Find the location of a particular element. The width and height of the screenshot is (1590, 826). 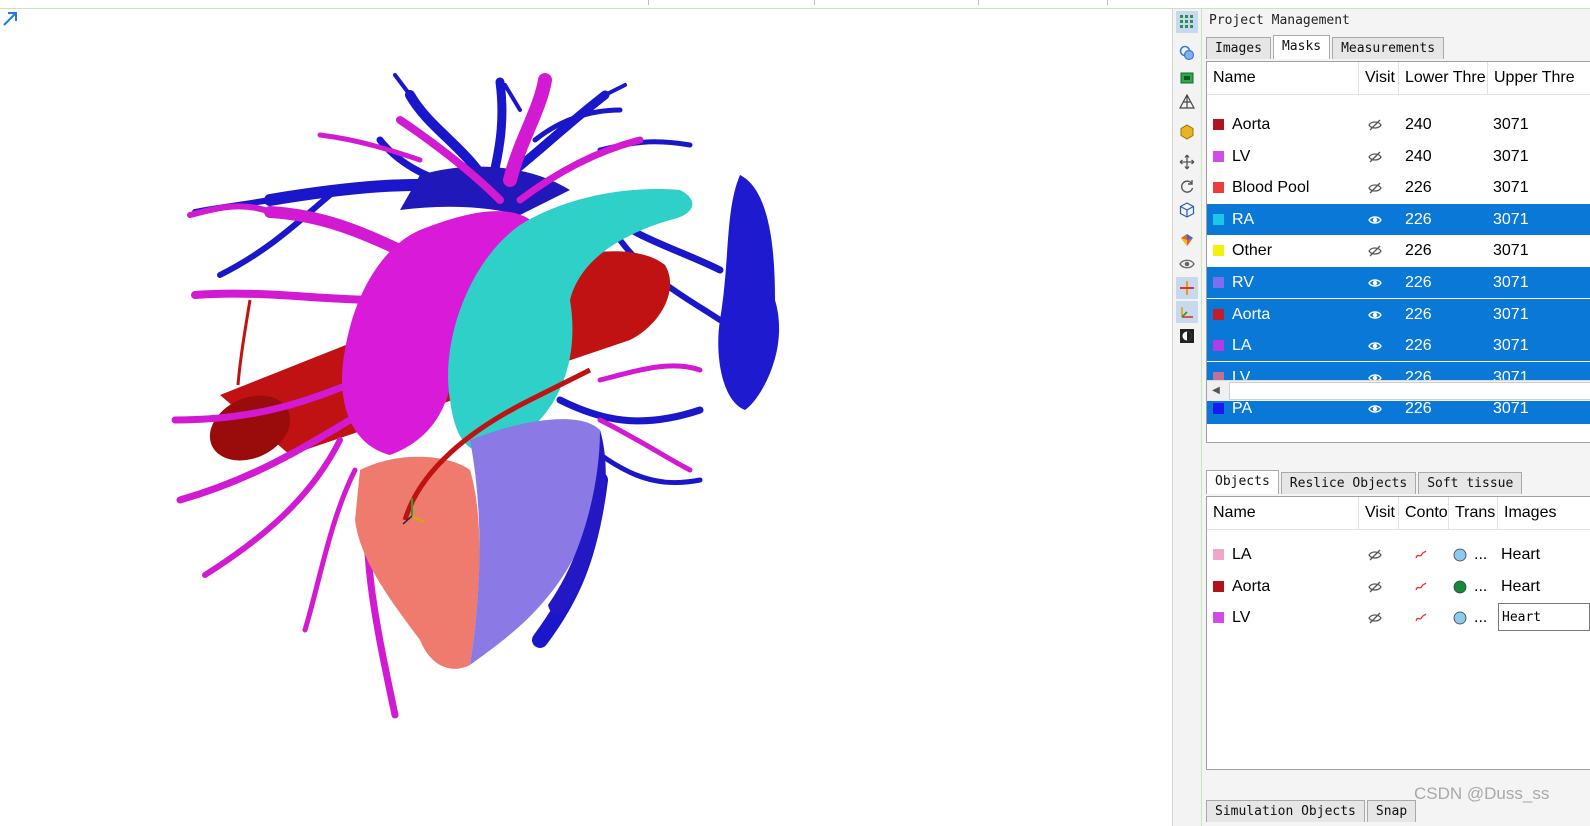

column-header-images: Images is located at coordinates (1544, 513).